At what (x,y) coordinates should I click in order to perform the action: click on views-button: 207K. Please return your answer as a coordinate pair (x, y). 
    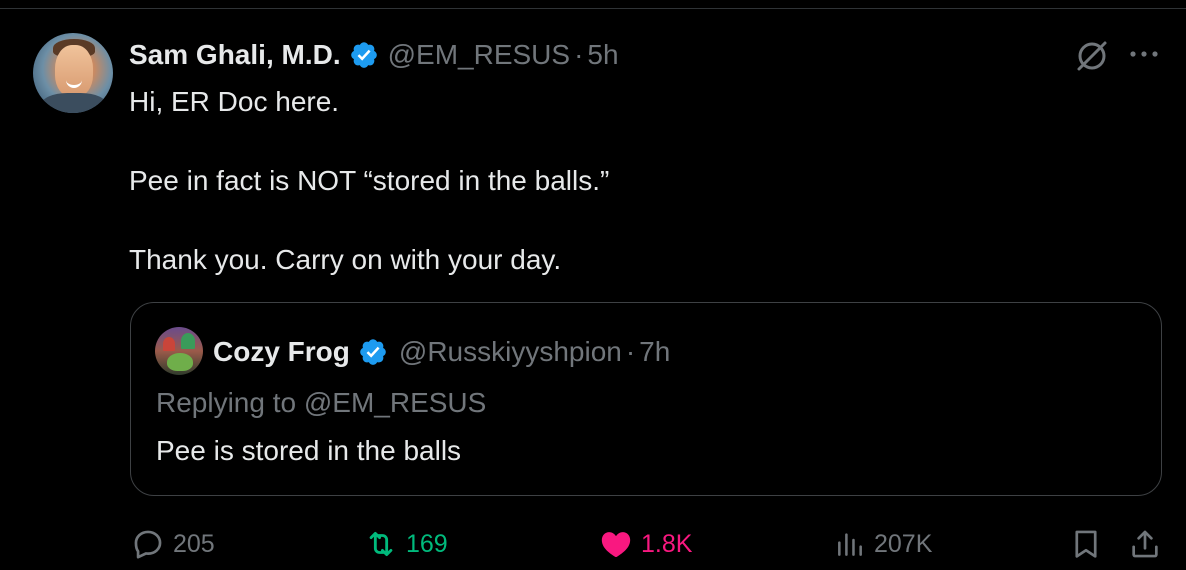
    Looking at the image, I should click on (883, 544).